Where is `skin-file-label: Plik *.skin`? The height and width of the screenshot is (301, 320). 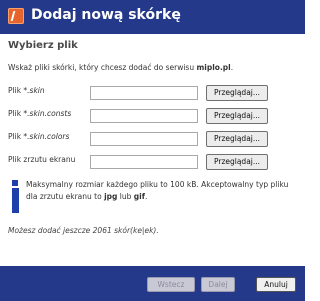
skin-file-label: Plik *.skin is located at coordinates (26, 90).